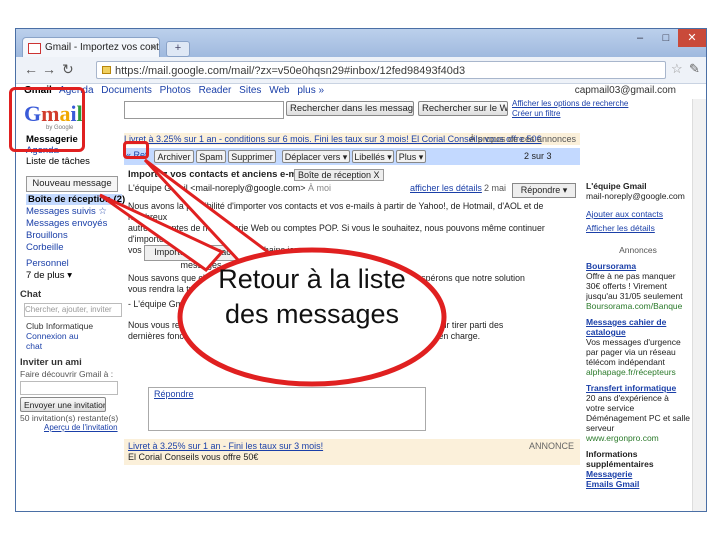  I want to click on forward-arrow-icon: →, so click(49, 69).